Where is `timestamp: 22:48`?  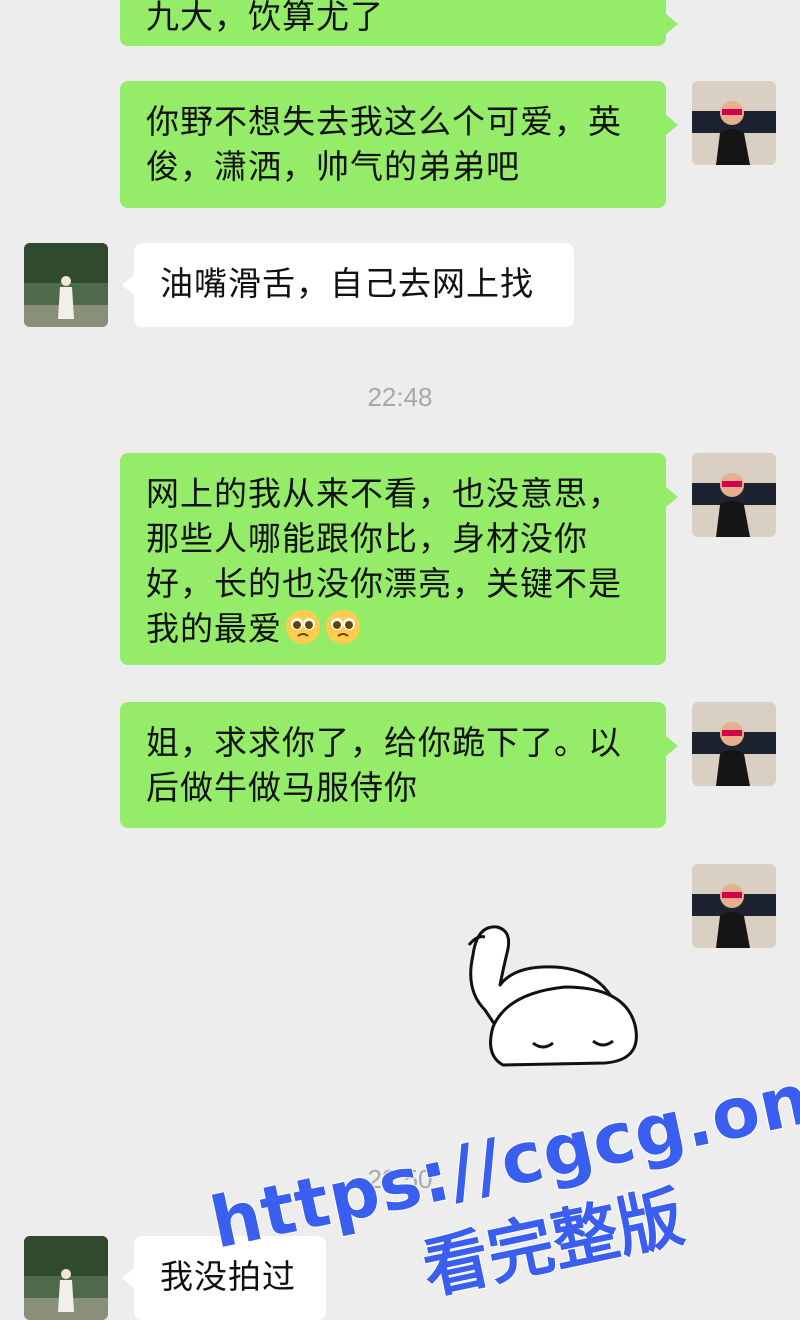
timestamp: 22:48 is located at coordinates (400, 397).